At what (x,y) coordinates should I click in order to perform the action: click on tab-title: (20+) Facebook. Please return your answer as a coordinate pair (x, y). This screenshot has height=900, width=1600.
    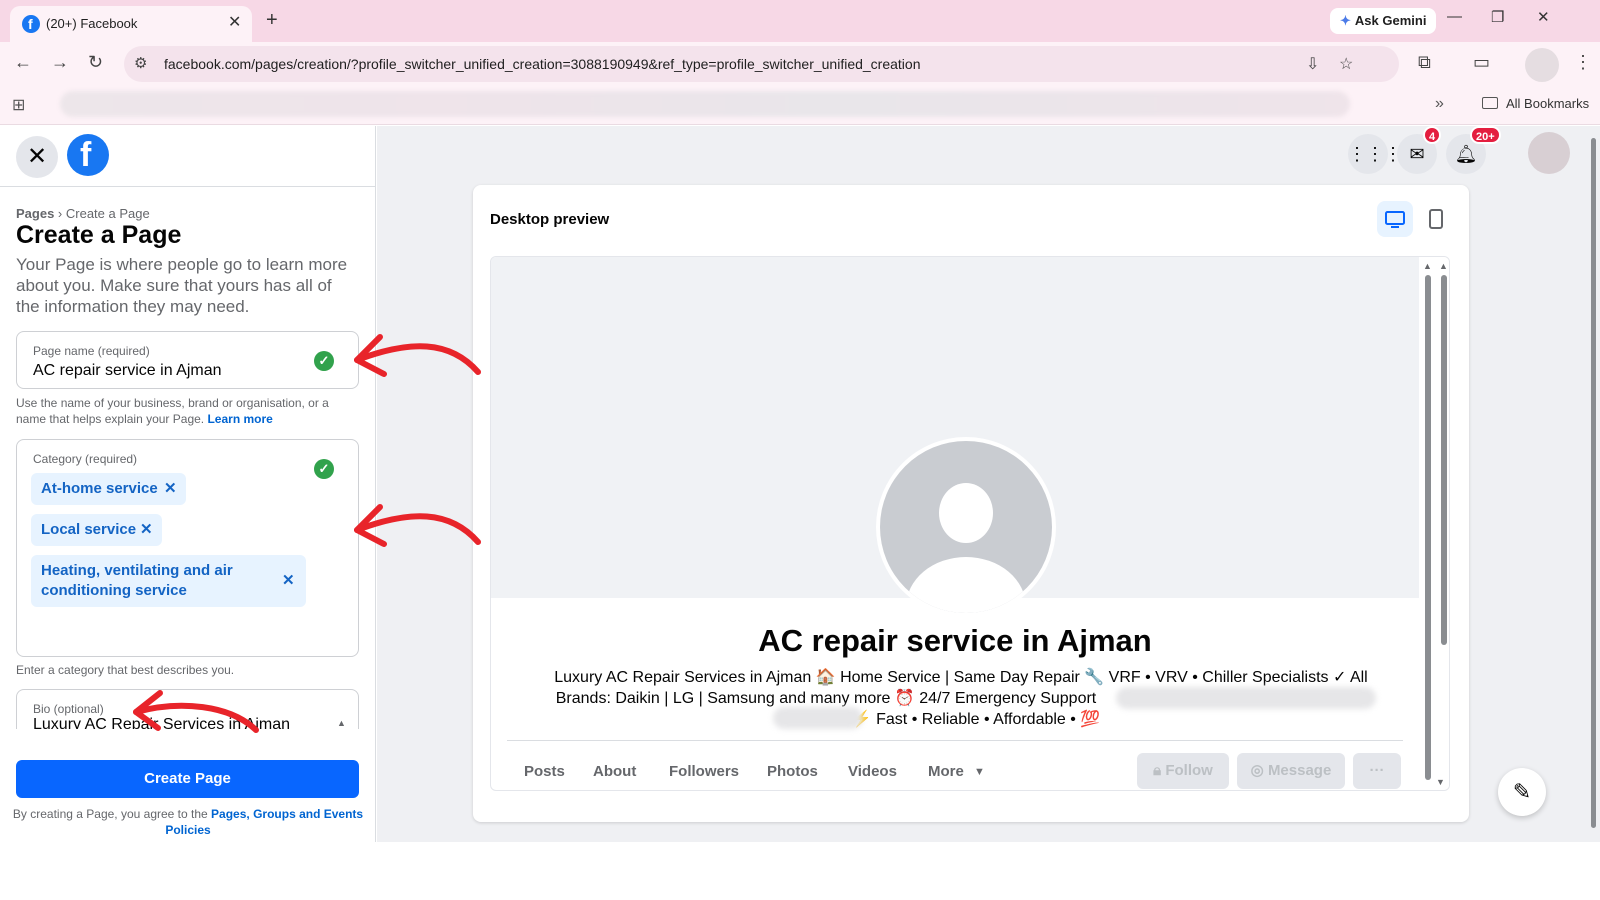
    Looking at the image, I should click on (92, 23).